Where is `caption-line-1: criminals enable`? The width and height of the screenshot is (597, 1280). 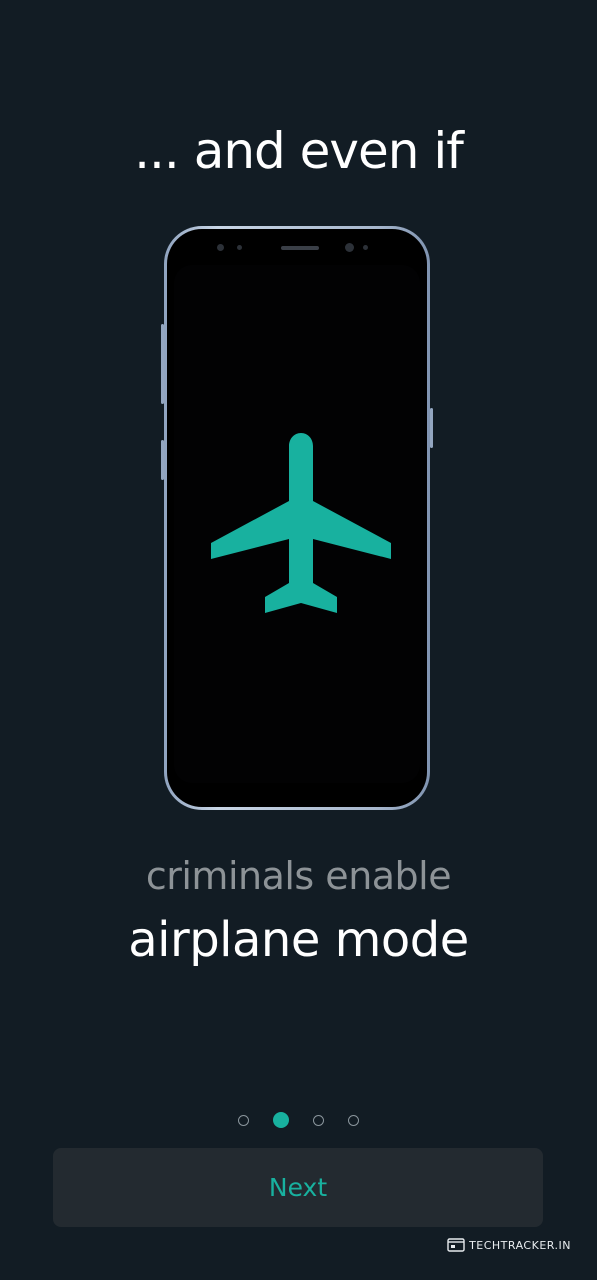
caption-line-1: criminals enable is located at coordinates (298, 876).